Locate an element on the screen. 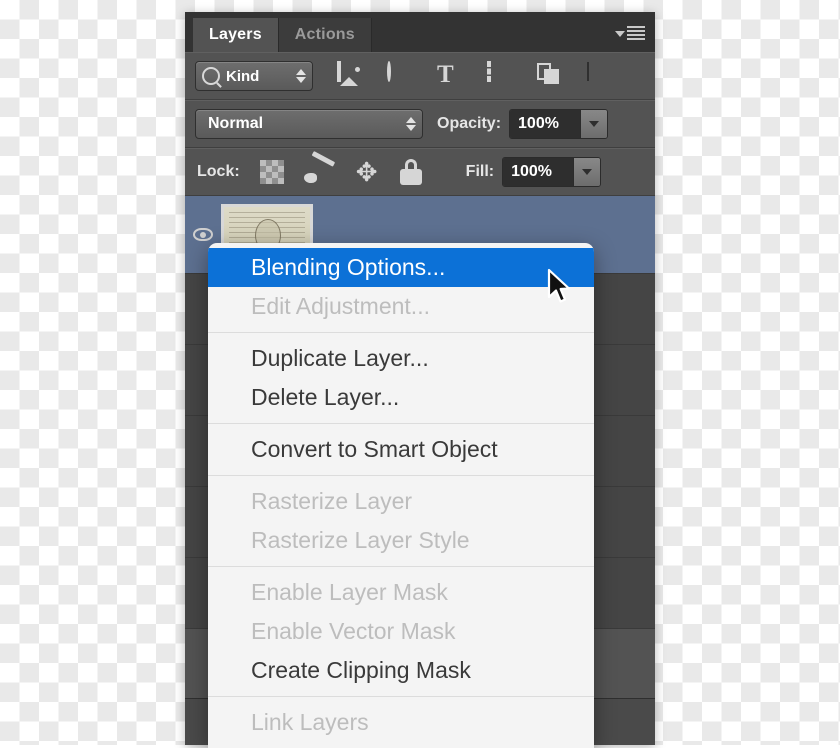  smart-object-filter-icon is located at coordinates (551, 76).